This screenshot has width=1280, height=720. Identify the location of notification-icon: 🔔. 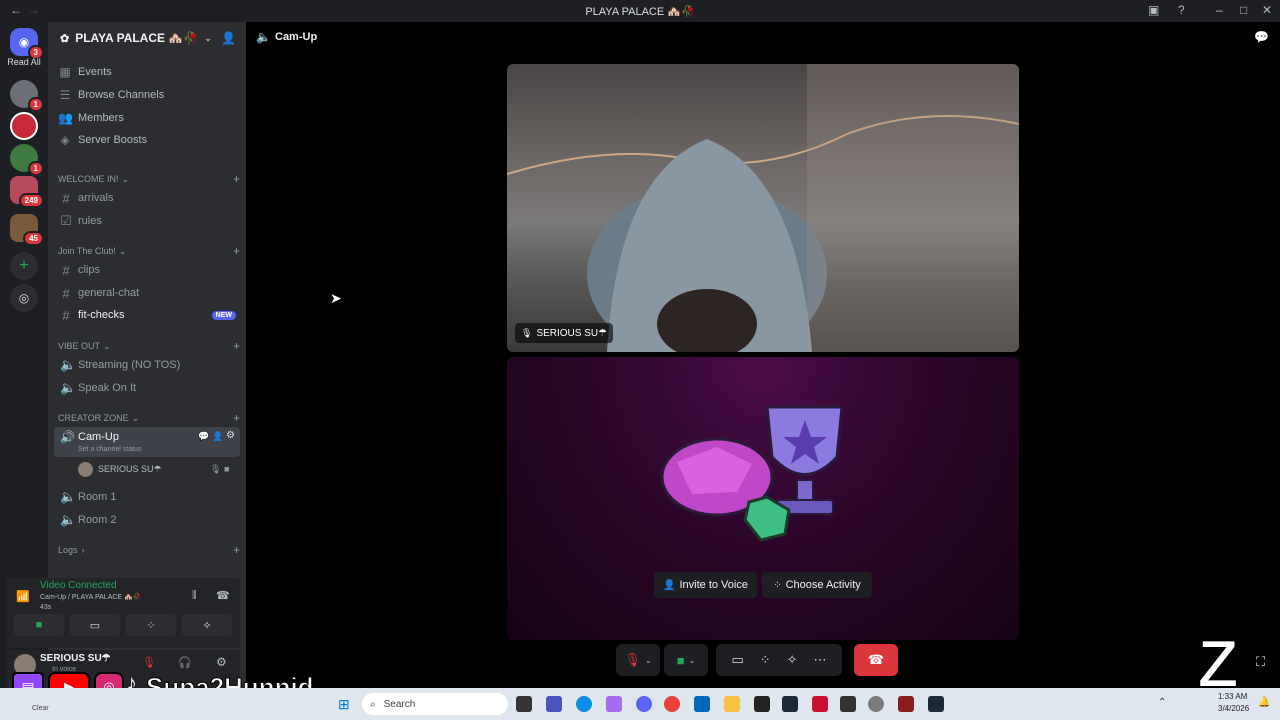
(1264, 702).